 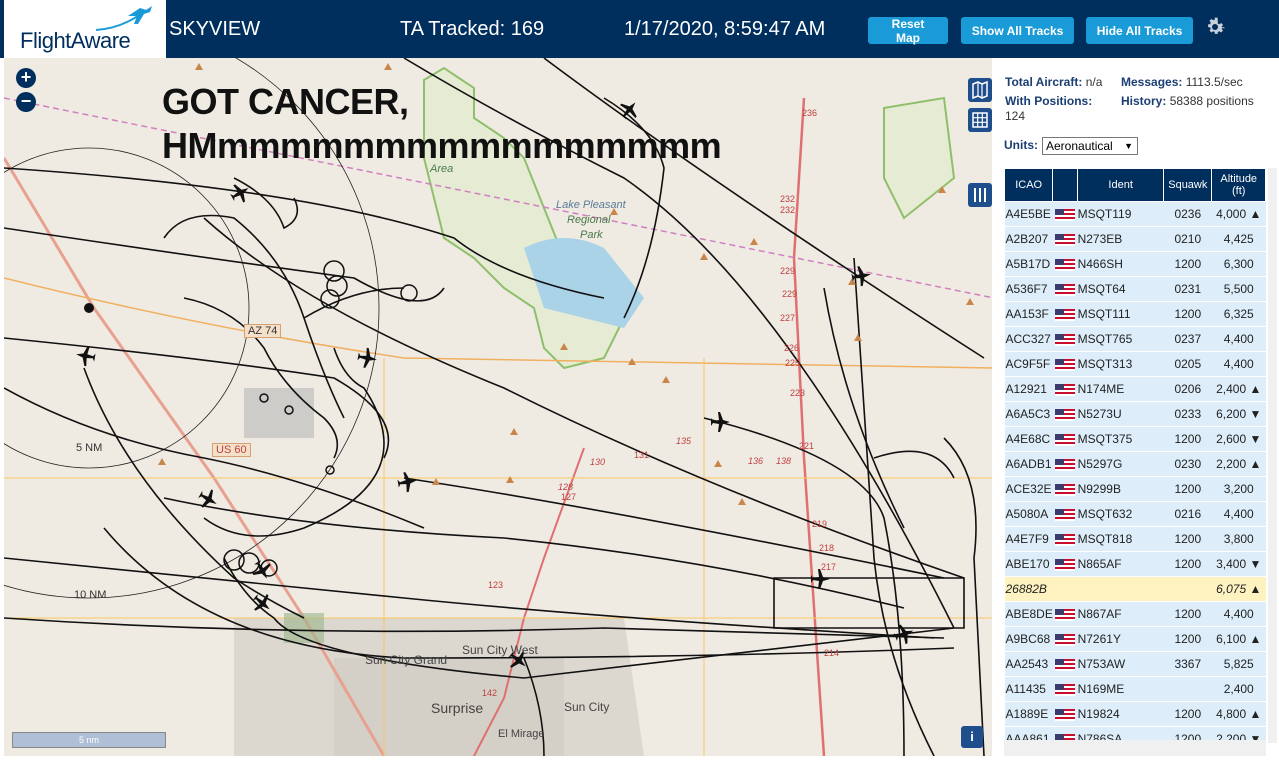 I want to click on map-layers-button, so click(x=980, y=90).